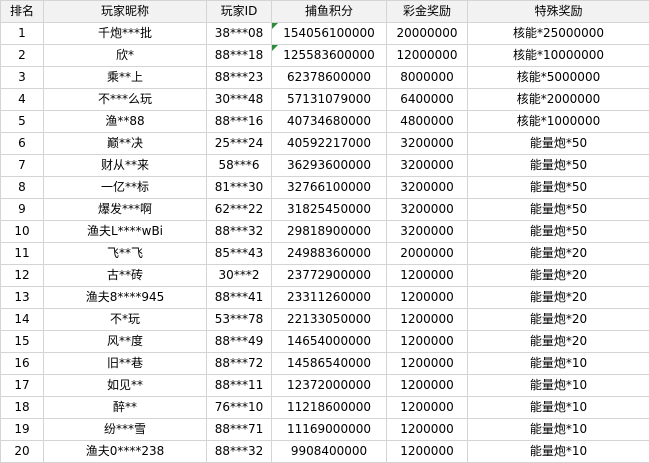 This screenshot has height=463, width=649. I want to click on cell-nickname: 不***么玩, so click(125, 100).